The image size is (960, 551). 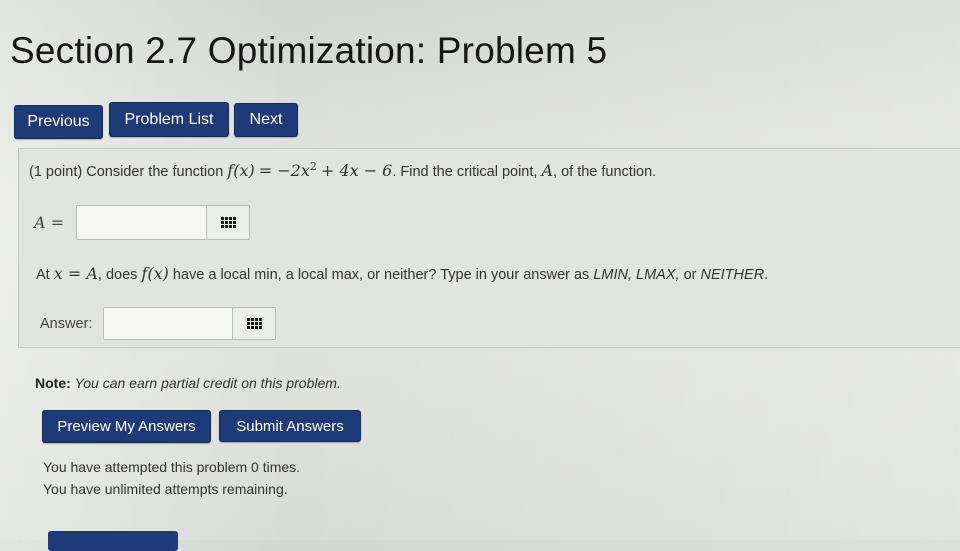 I want to click on attempts-remaining-text: You have unlimited attempts remaining., so click(x=165, y=489).